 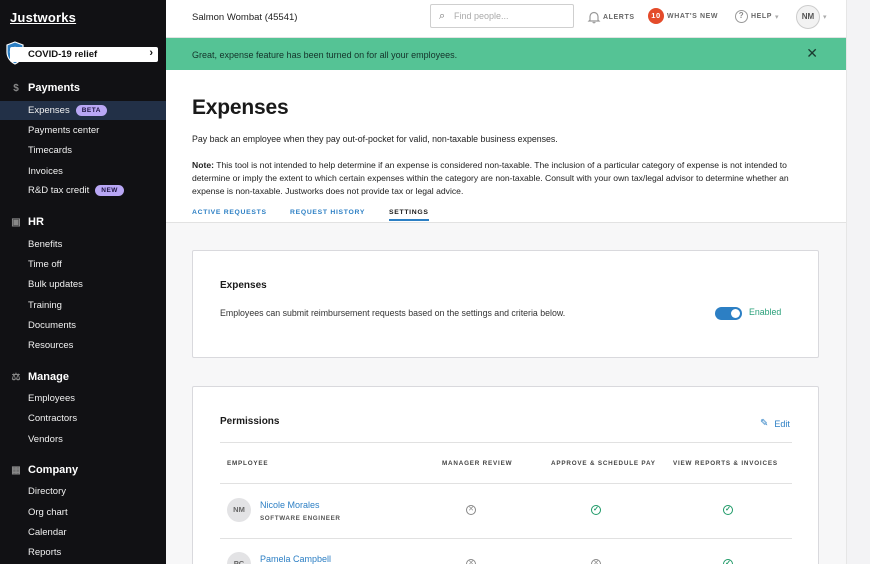 What do you see at coordinates (808, 17) in the screenshot?
I see `user-avatar: NM` at bounding box center [808, 17].